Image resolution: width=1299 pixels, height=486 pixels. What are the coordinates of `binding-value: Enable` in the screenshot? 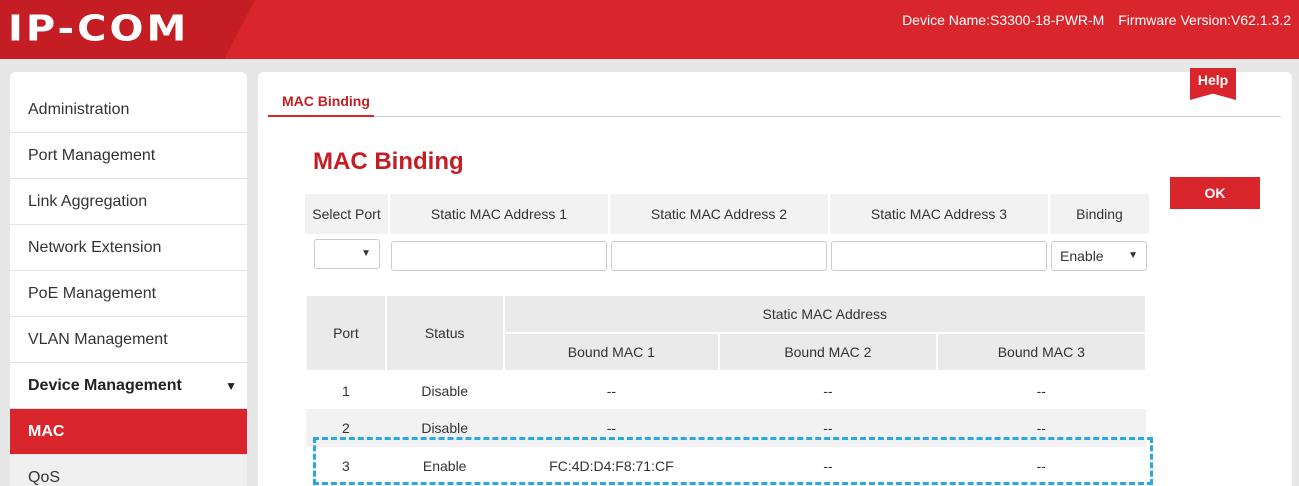 It's located at (1082, 256).